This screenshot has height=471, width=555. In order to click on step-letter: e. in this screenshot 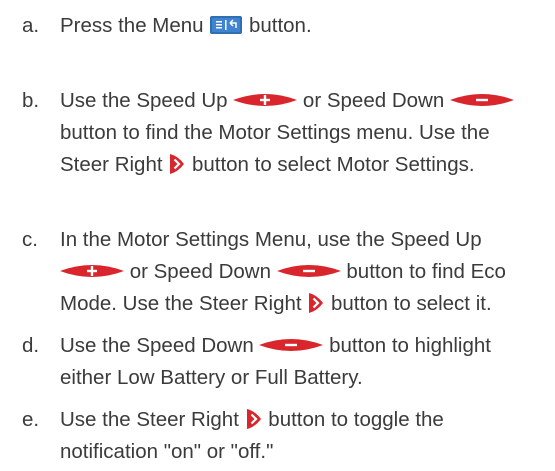, I will do `click(31, 419)`.